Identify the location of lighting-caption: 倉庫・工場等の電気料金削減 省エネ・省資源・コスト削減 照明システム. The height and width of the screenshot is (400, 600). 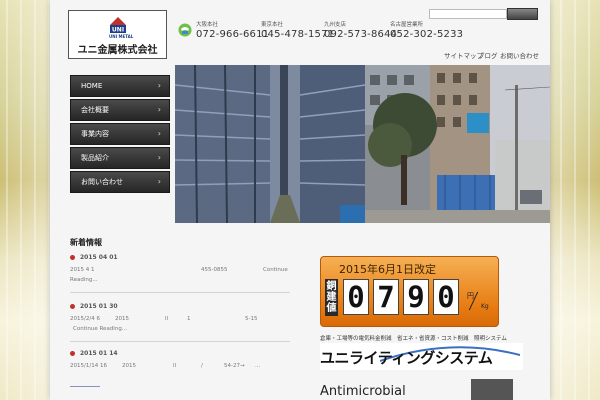
(413, 339).